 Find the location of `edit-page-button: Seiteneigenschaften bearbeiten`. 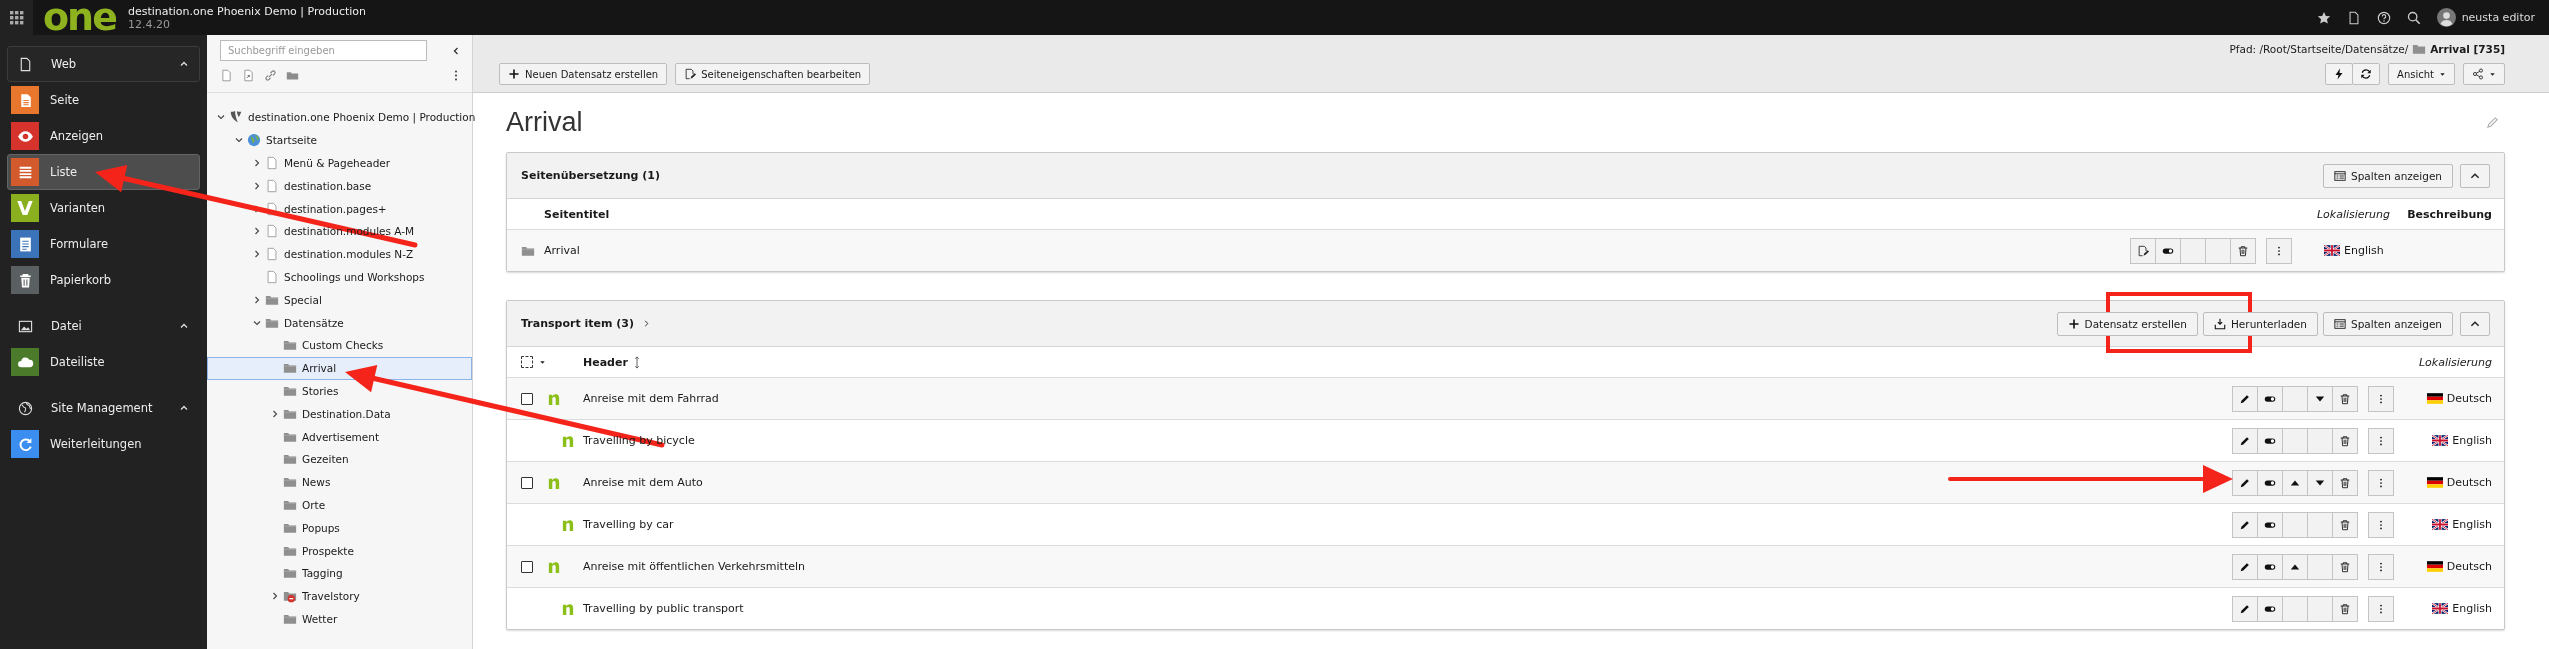

edit-page-button: Seiteneigenschaften bearbeiten is located at coordinates (773, 74).